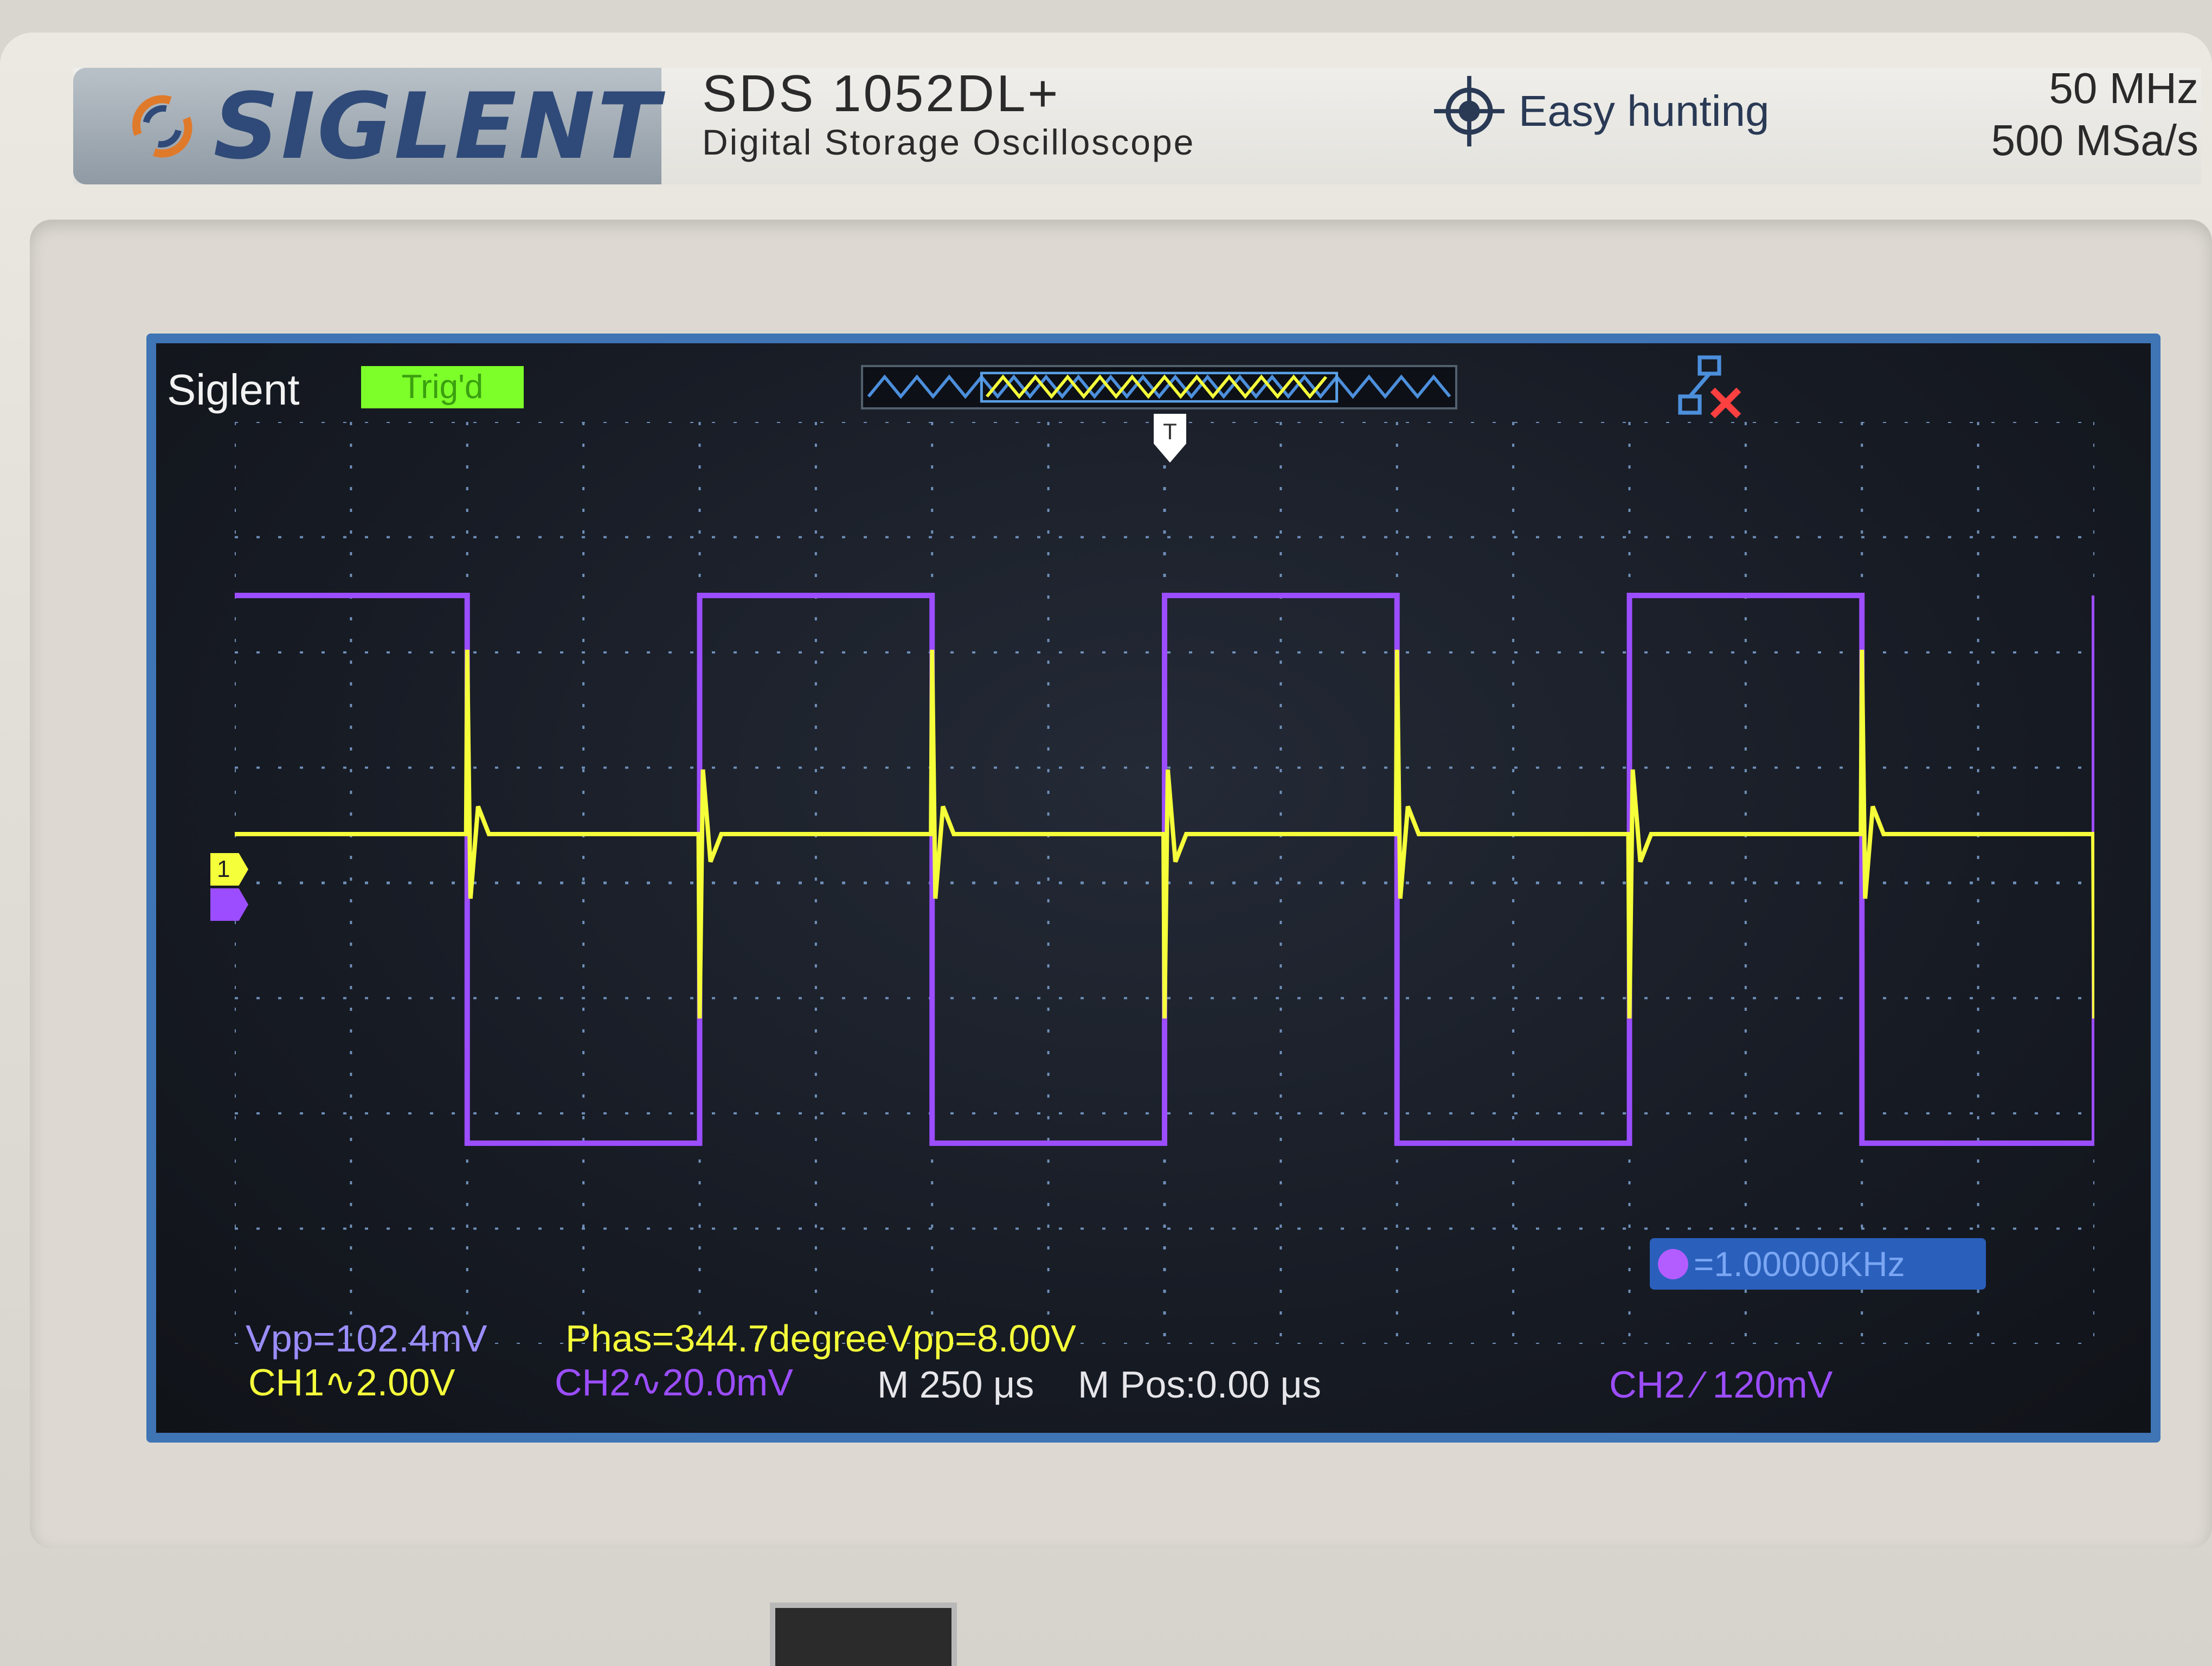 The width and height of the screenshot is (2212, 1666). Describe the element at coordinates (955, 1384) in the screenshot. I see `timebase-label: M 250 μs` at that location.